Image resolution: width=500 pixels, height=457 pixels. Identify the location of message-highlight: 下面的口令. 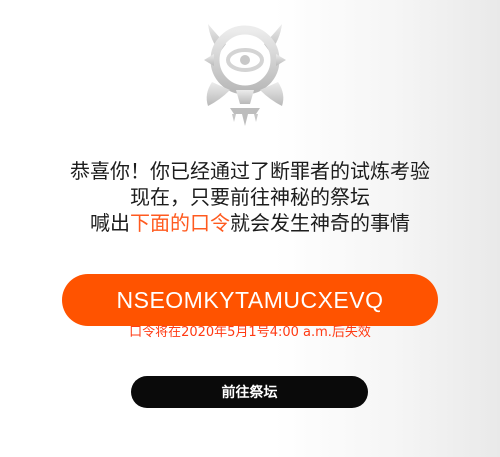
(180, 223).